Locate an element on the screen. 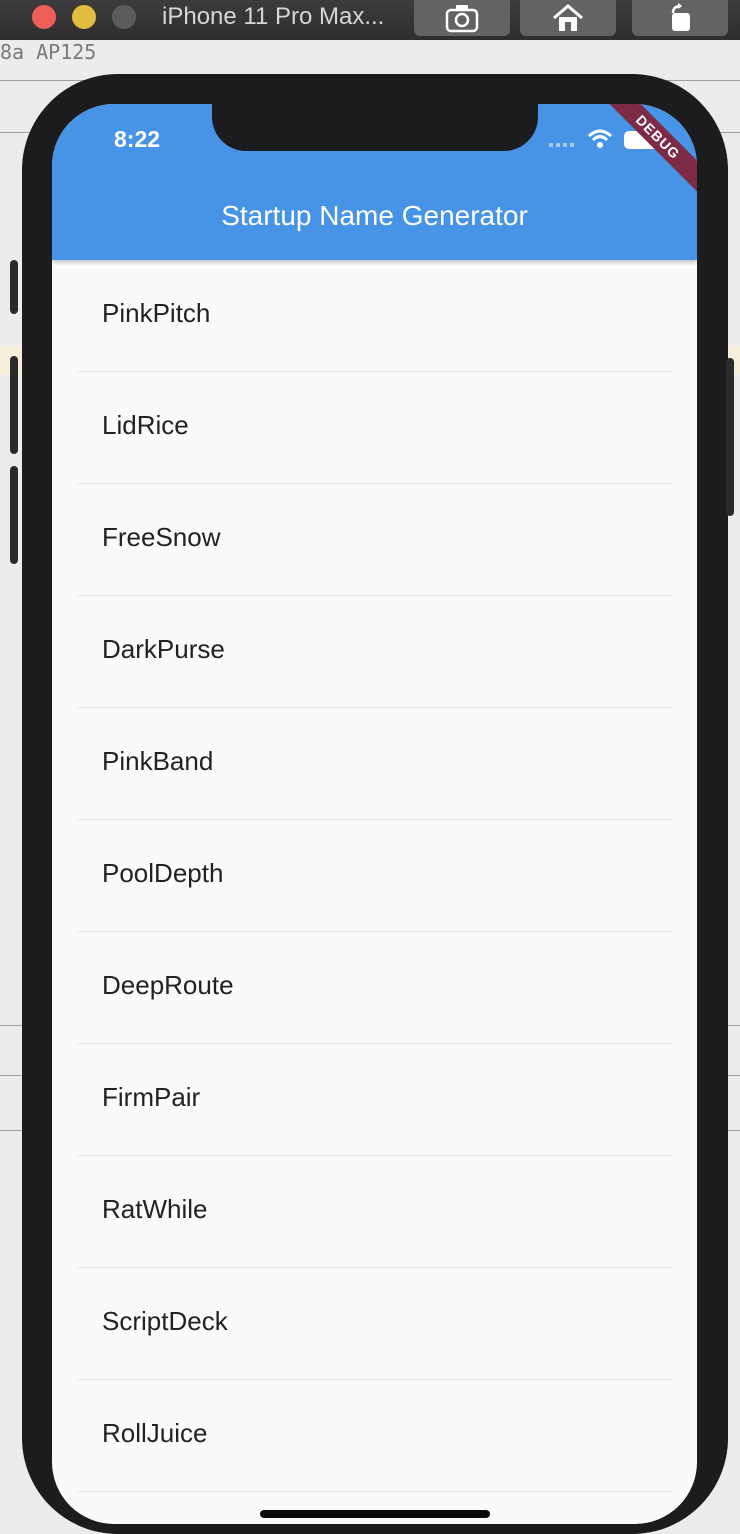  startup-name-label: DeepRoute is located at coordinates (168, 985).